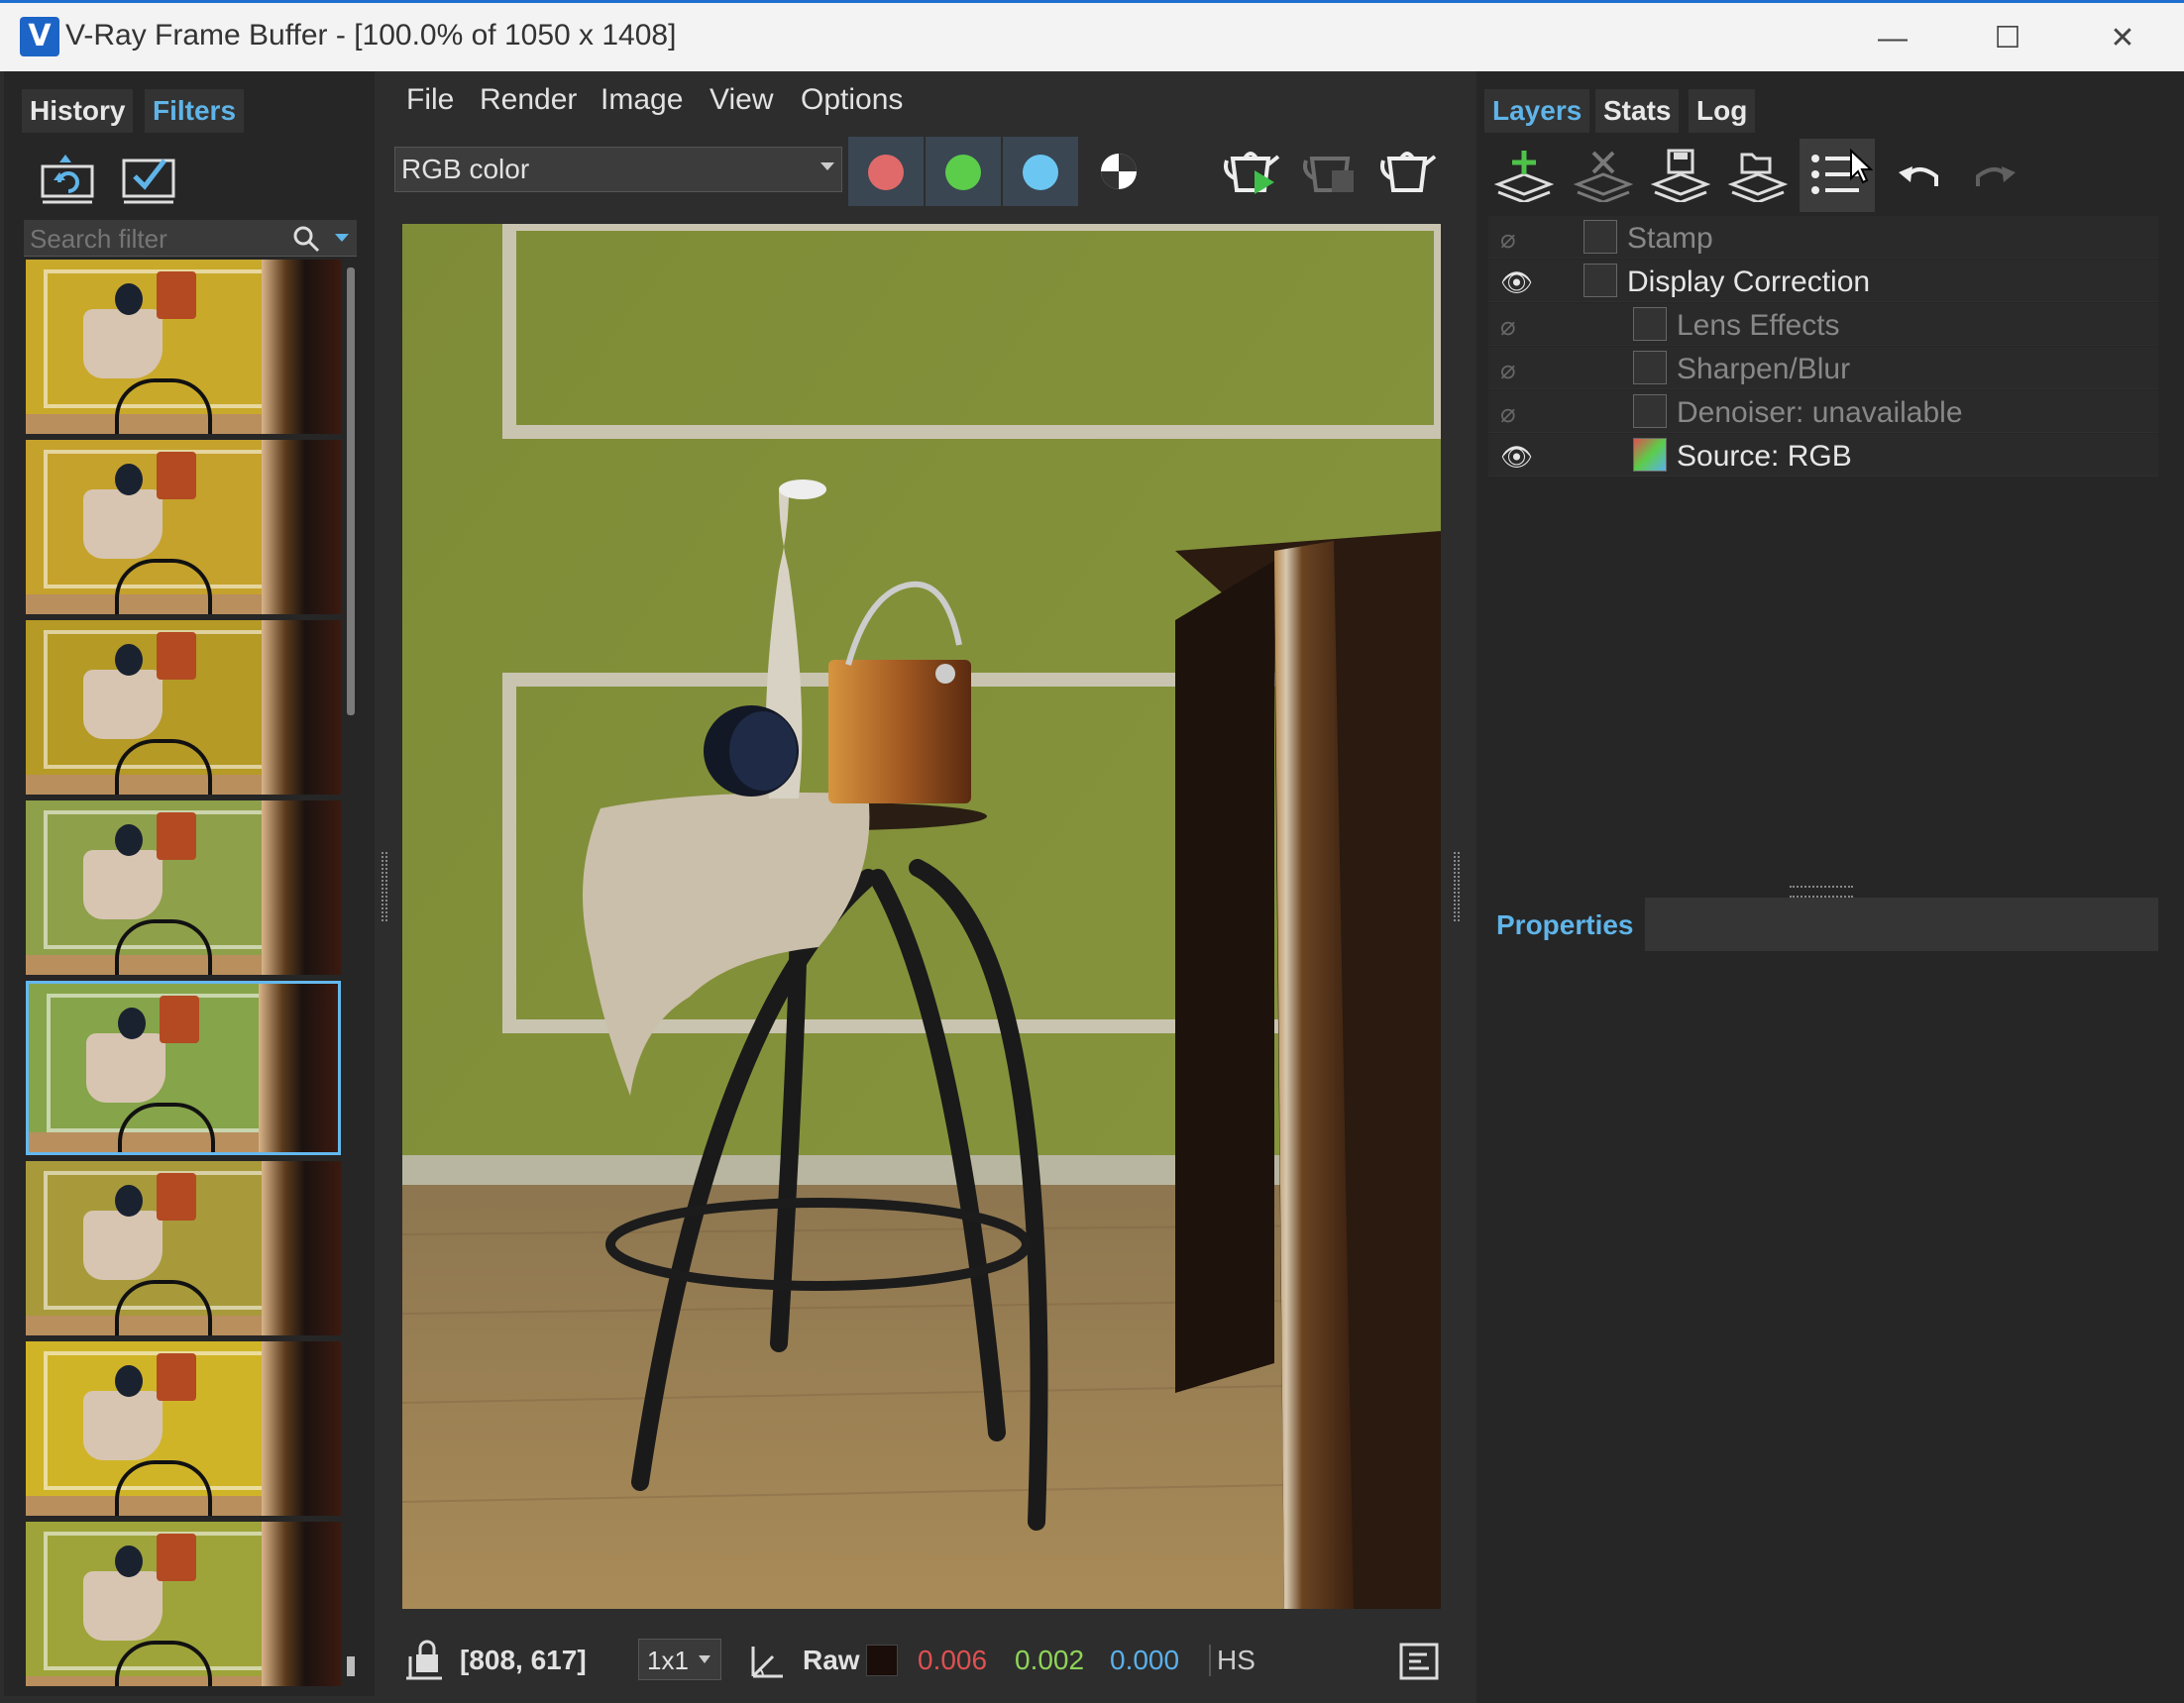  I want to click on menu-options: Options, so click(852, 100).